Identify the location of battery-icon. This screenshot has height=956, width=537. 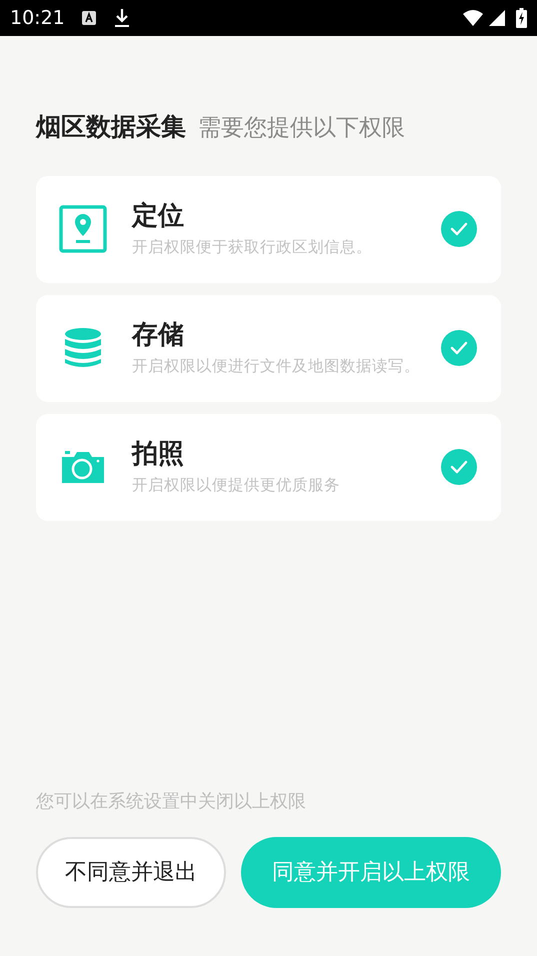
(521, 18).